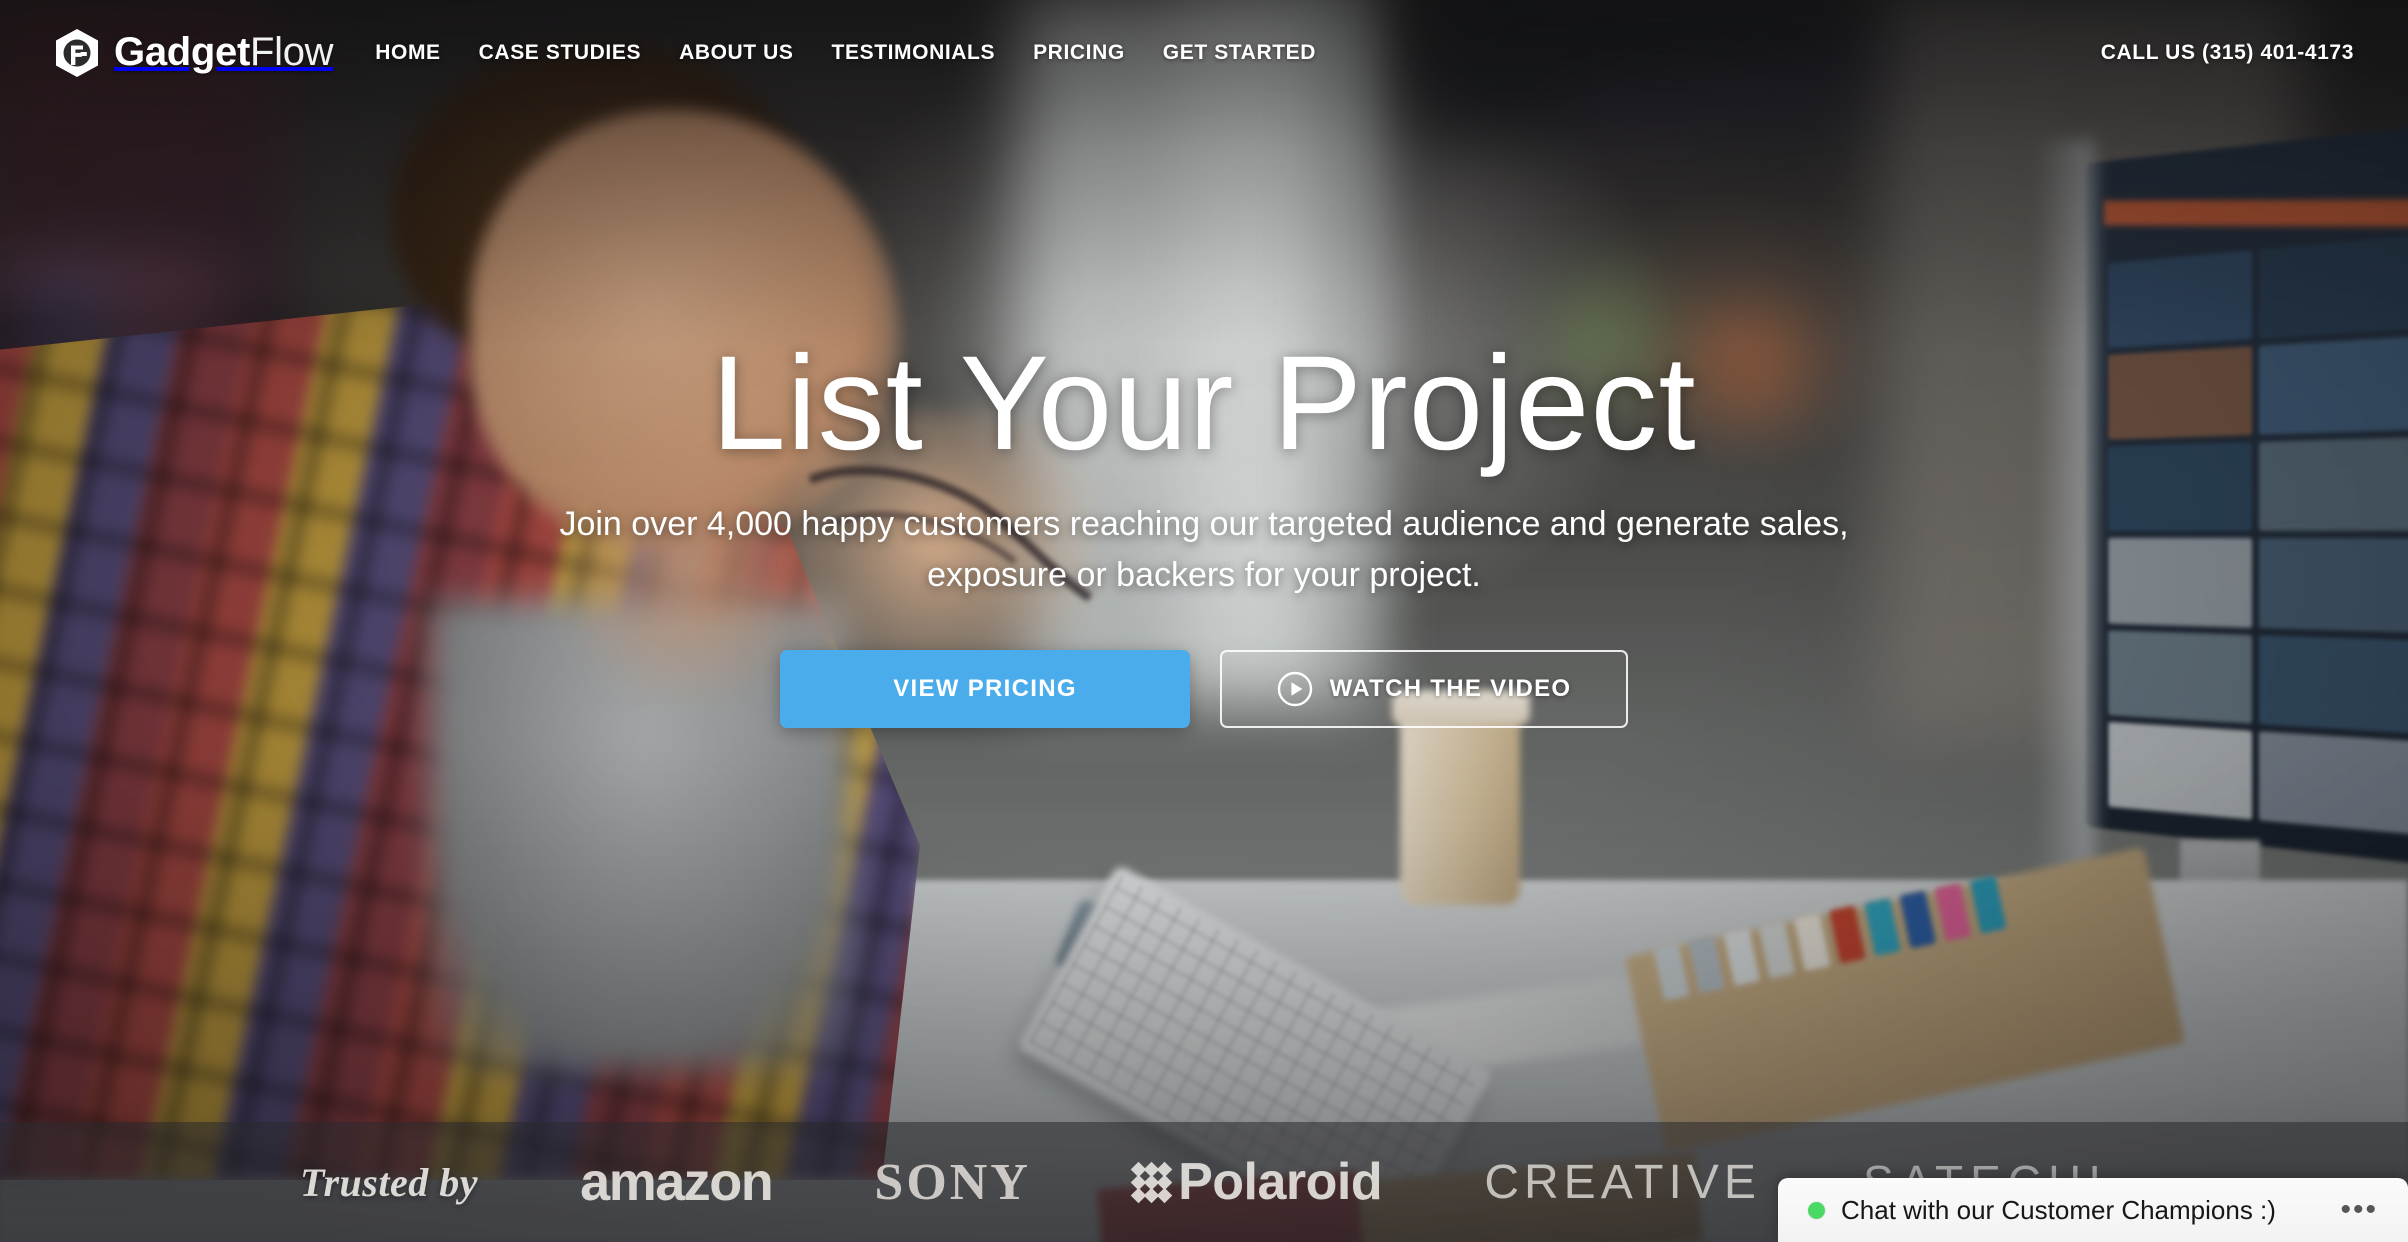 The width and height of the screenshot is (2408, 1242). Describe the element at coordinates (736, 53) in the screenshot. I see `nav-item-about-us: ABOUT US` at that location.